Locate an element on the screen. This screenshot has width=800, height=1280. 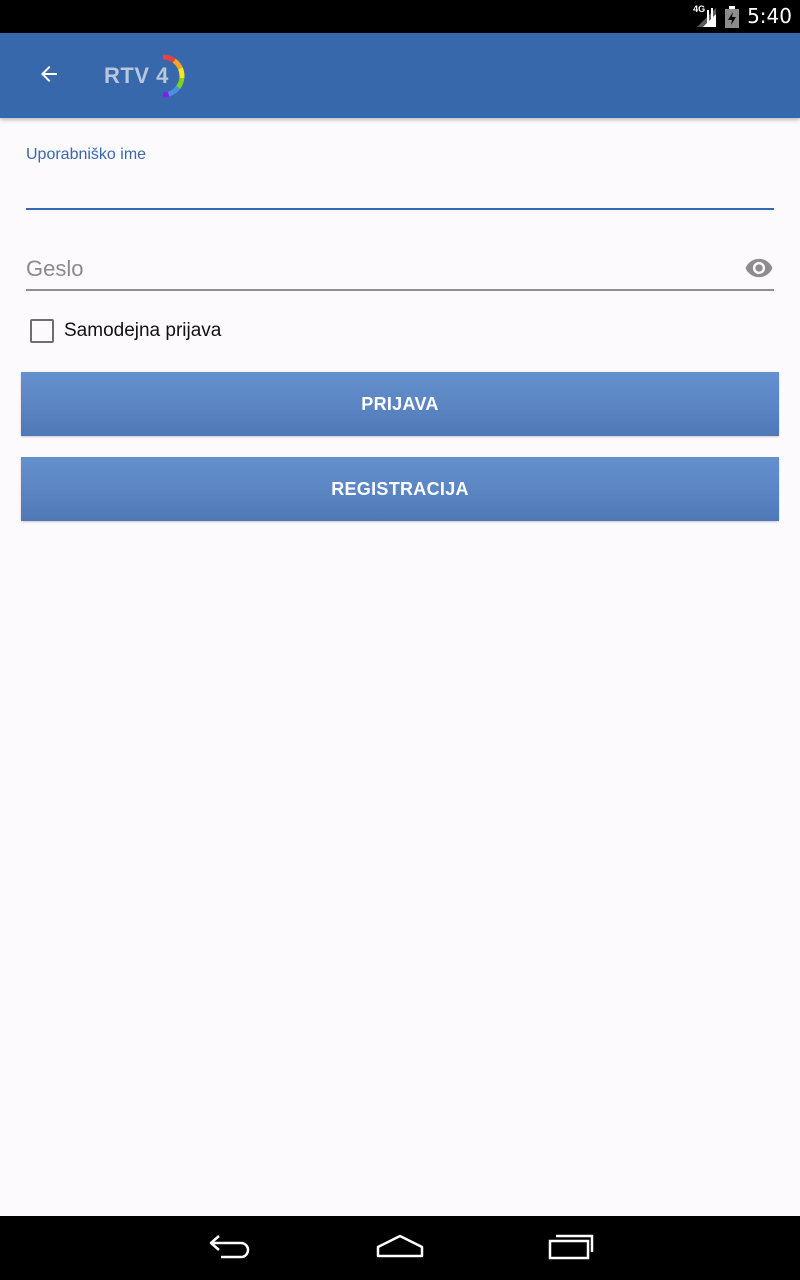
nav-recents-button is located at coordinates (571, 1248).